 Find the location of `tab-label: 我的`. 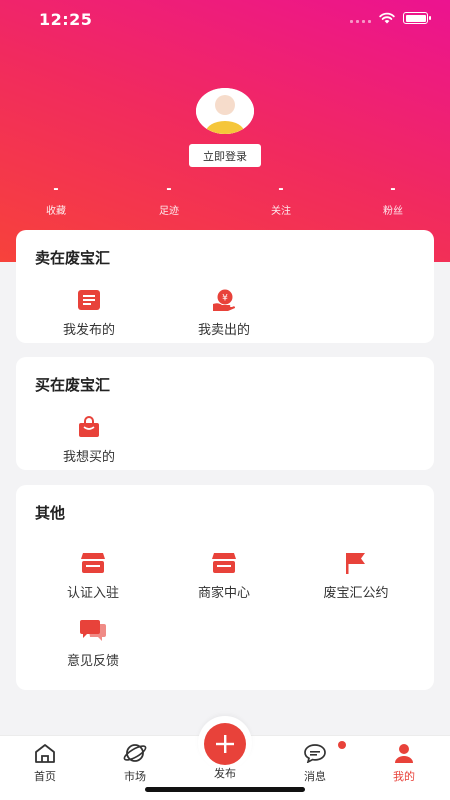

tab-label: 我的 is located at coordinates (404, 776).